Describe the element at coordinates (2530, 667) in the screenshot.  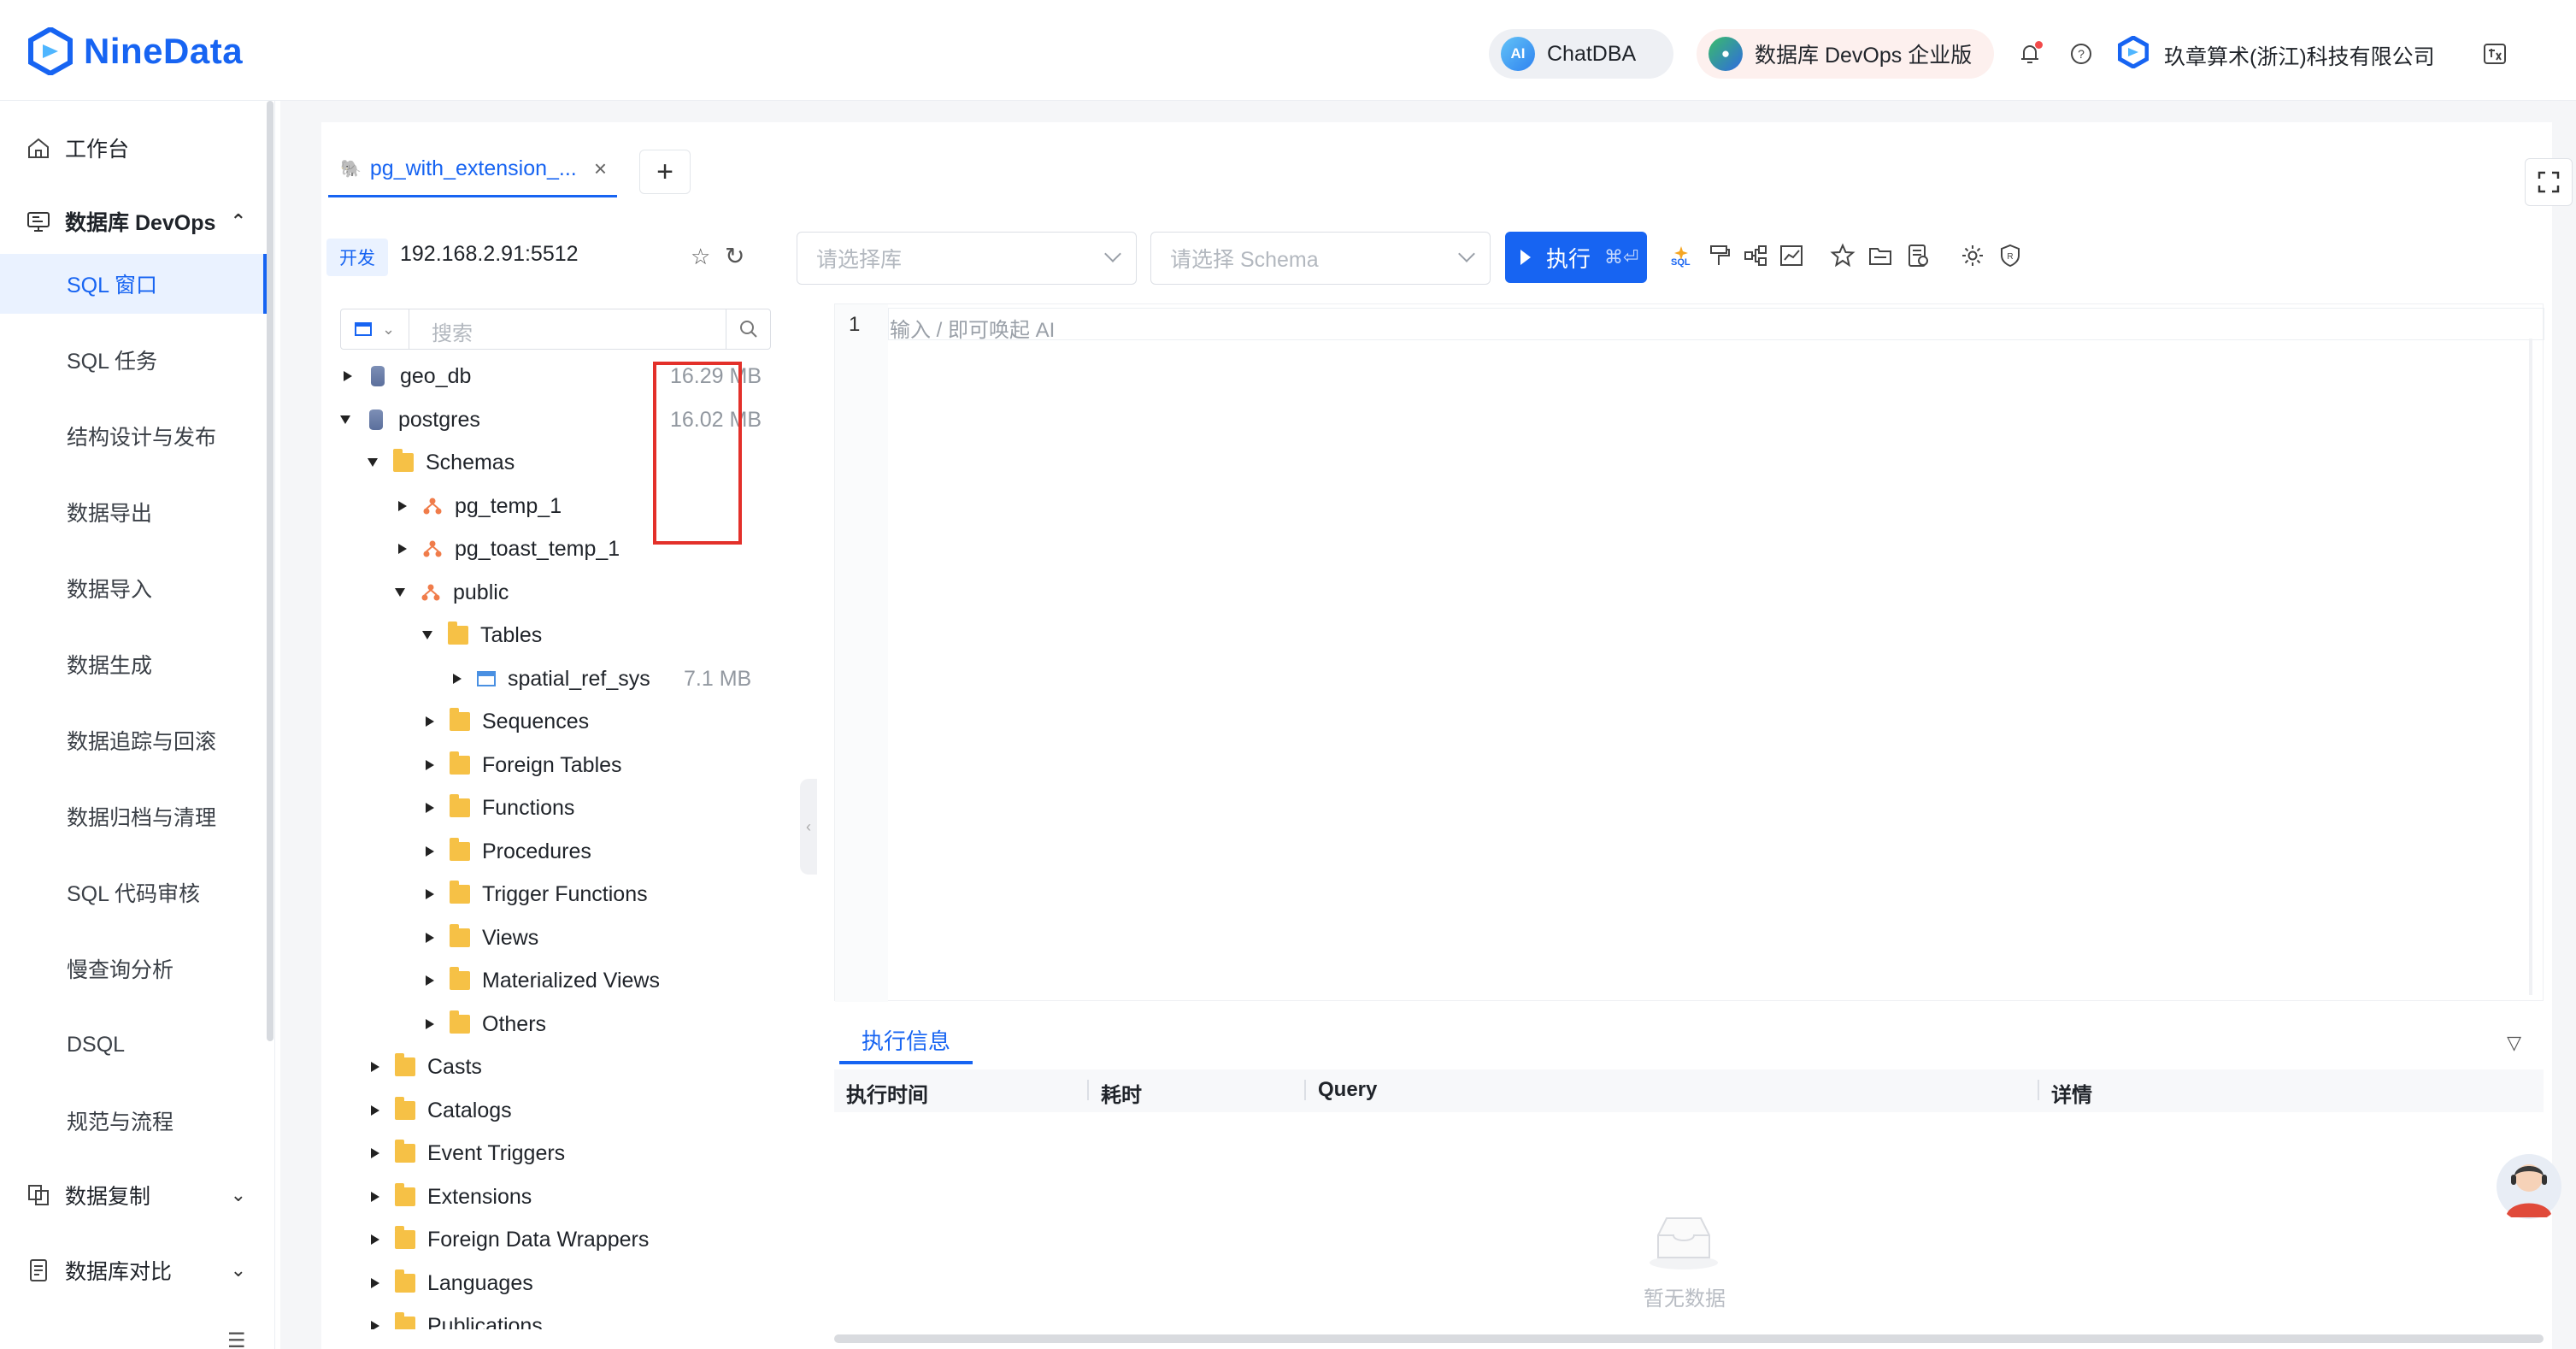
I see `editor-scrollbar` at that location.